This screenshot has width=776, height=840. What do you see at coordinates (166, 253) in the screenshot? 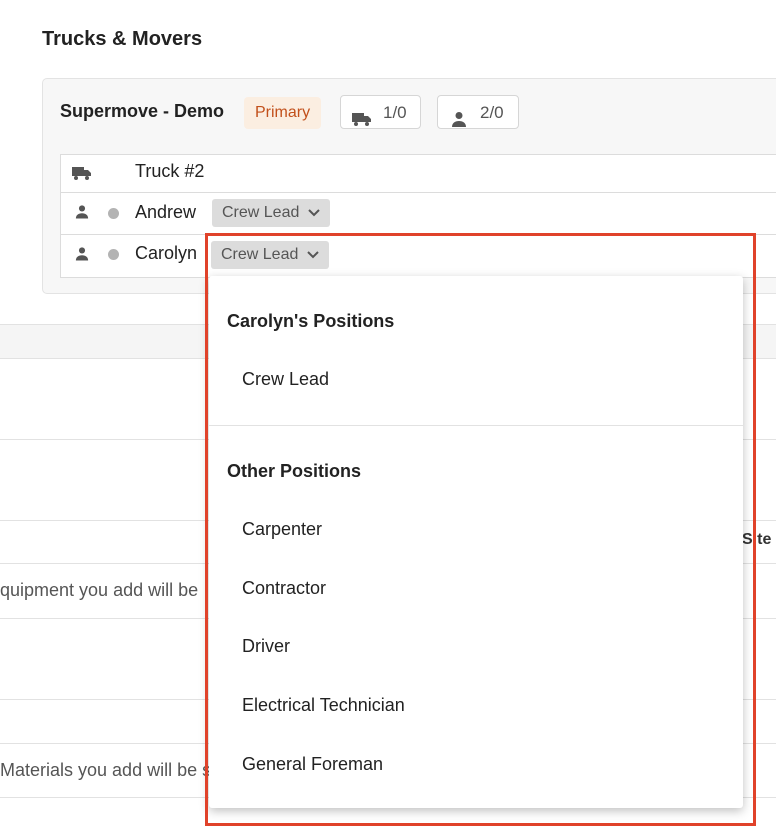
I see `mover-name: Carolyn` at bounding box center [166, 253].